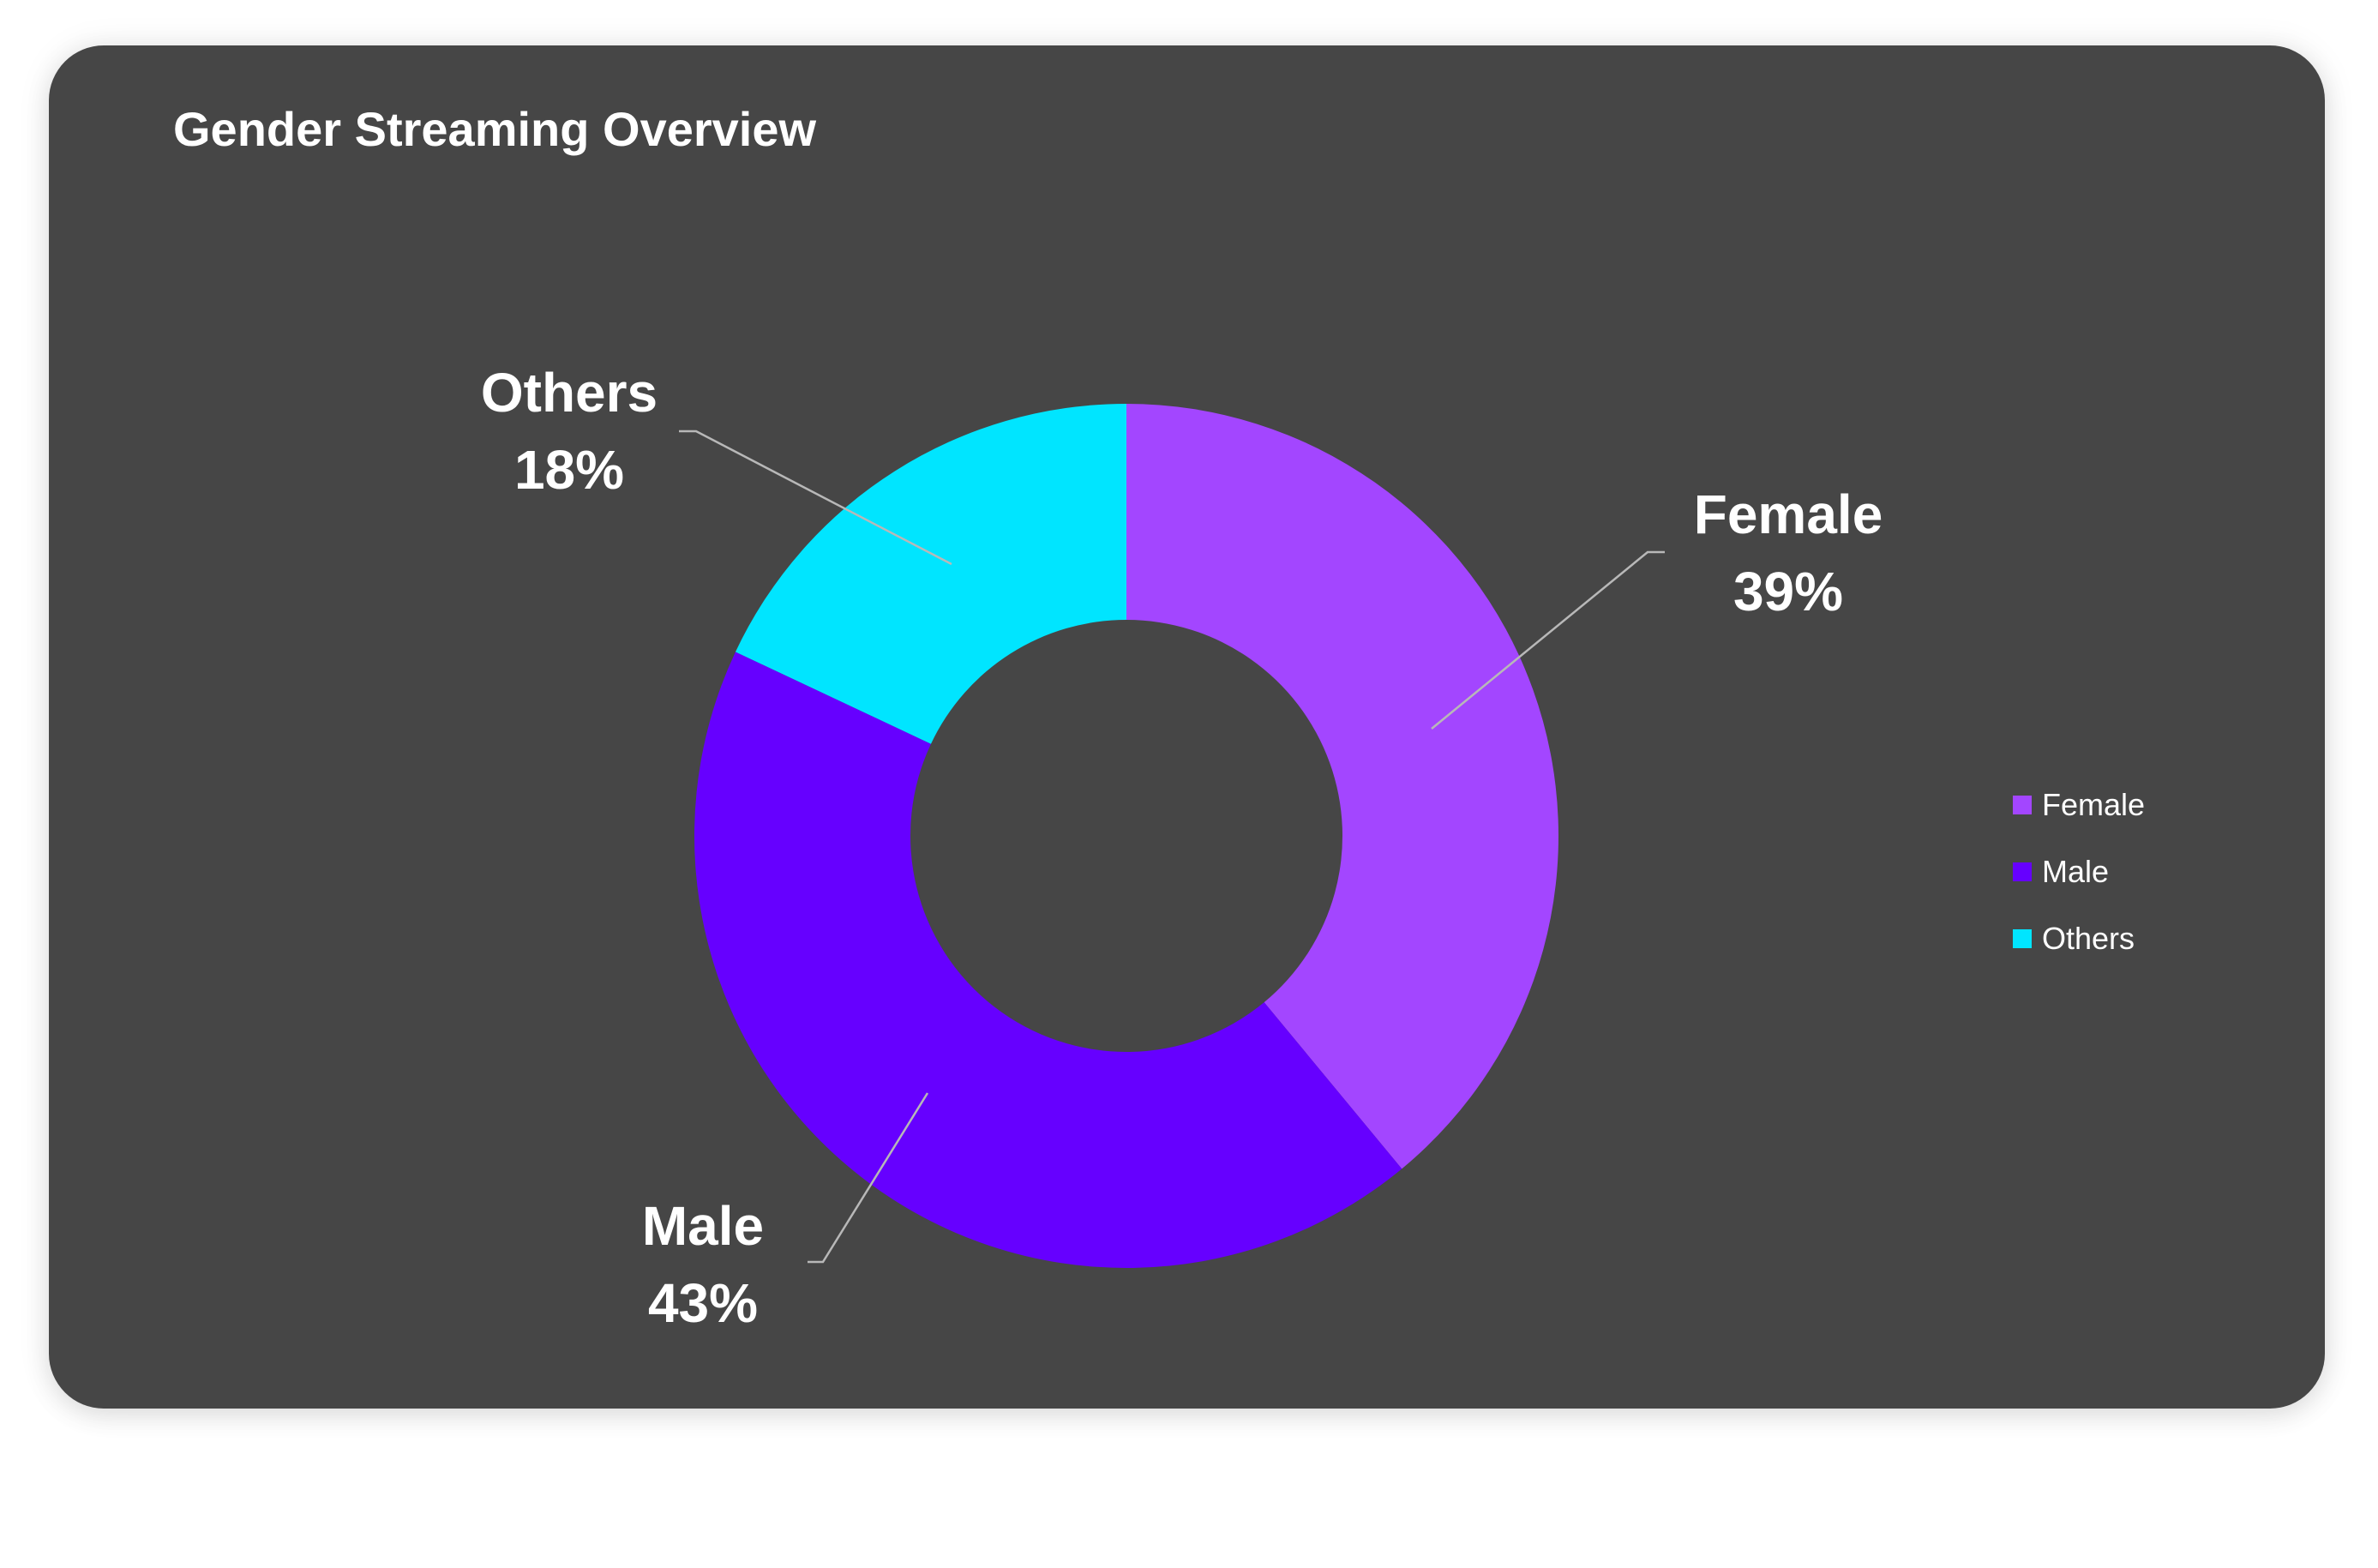 This screenshot has height=1568, width=2378. Describe the element at coordinates (2022, 871) in the screenshot. I see `legend-swatch-male` at that location.